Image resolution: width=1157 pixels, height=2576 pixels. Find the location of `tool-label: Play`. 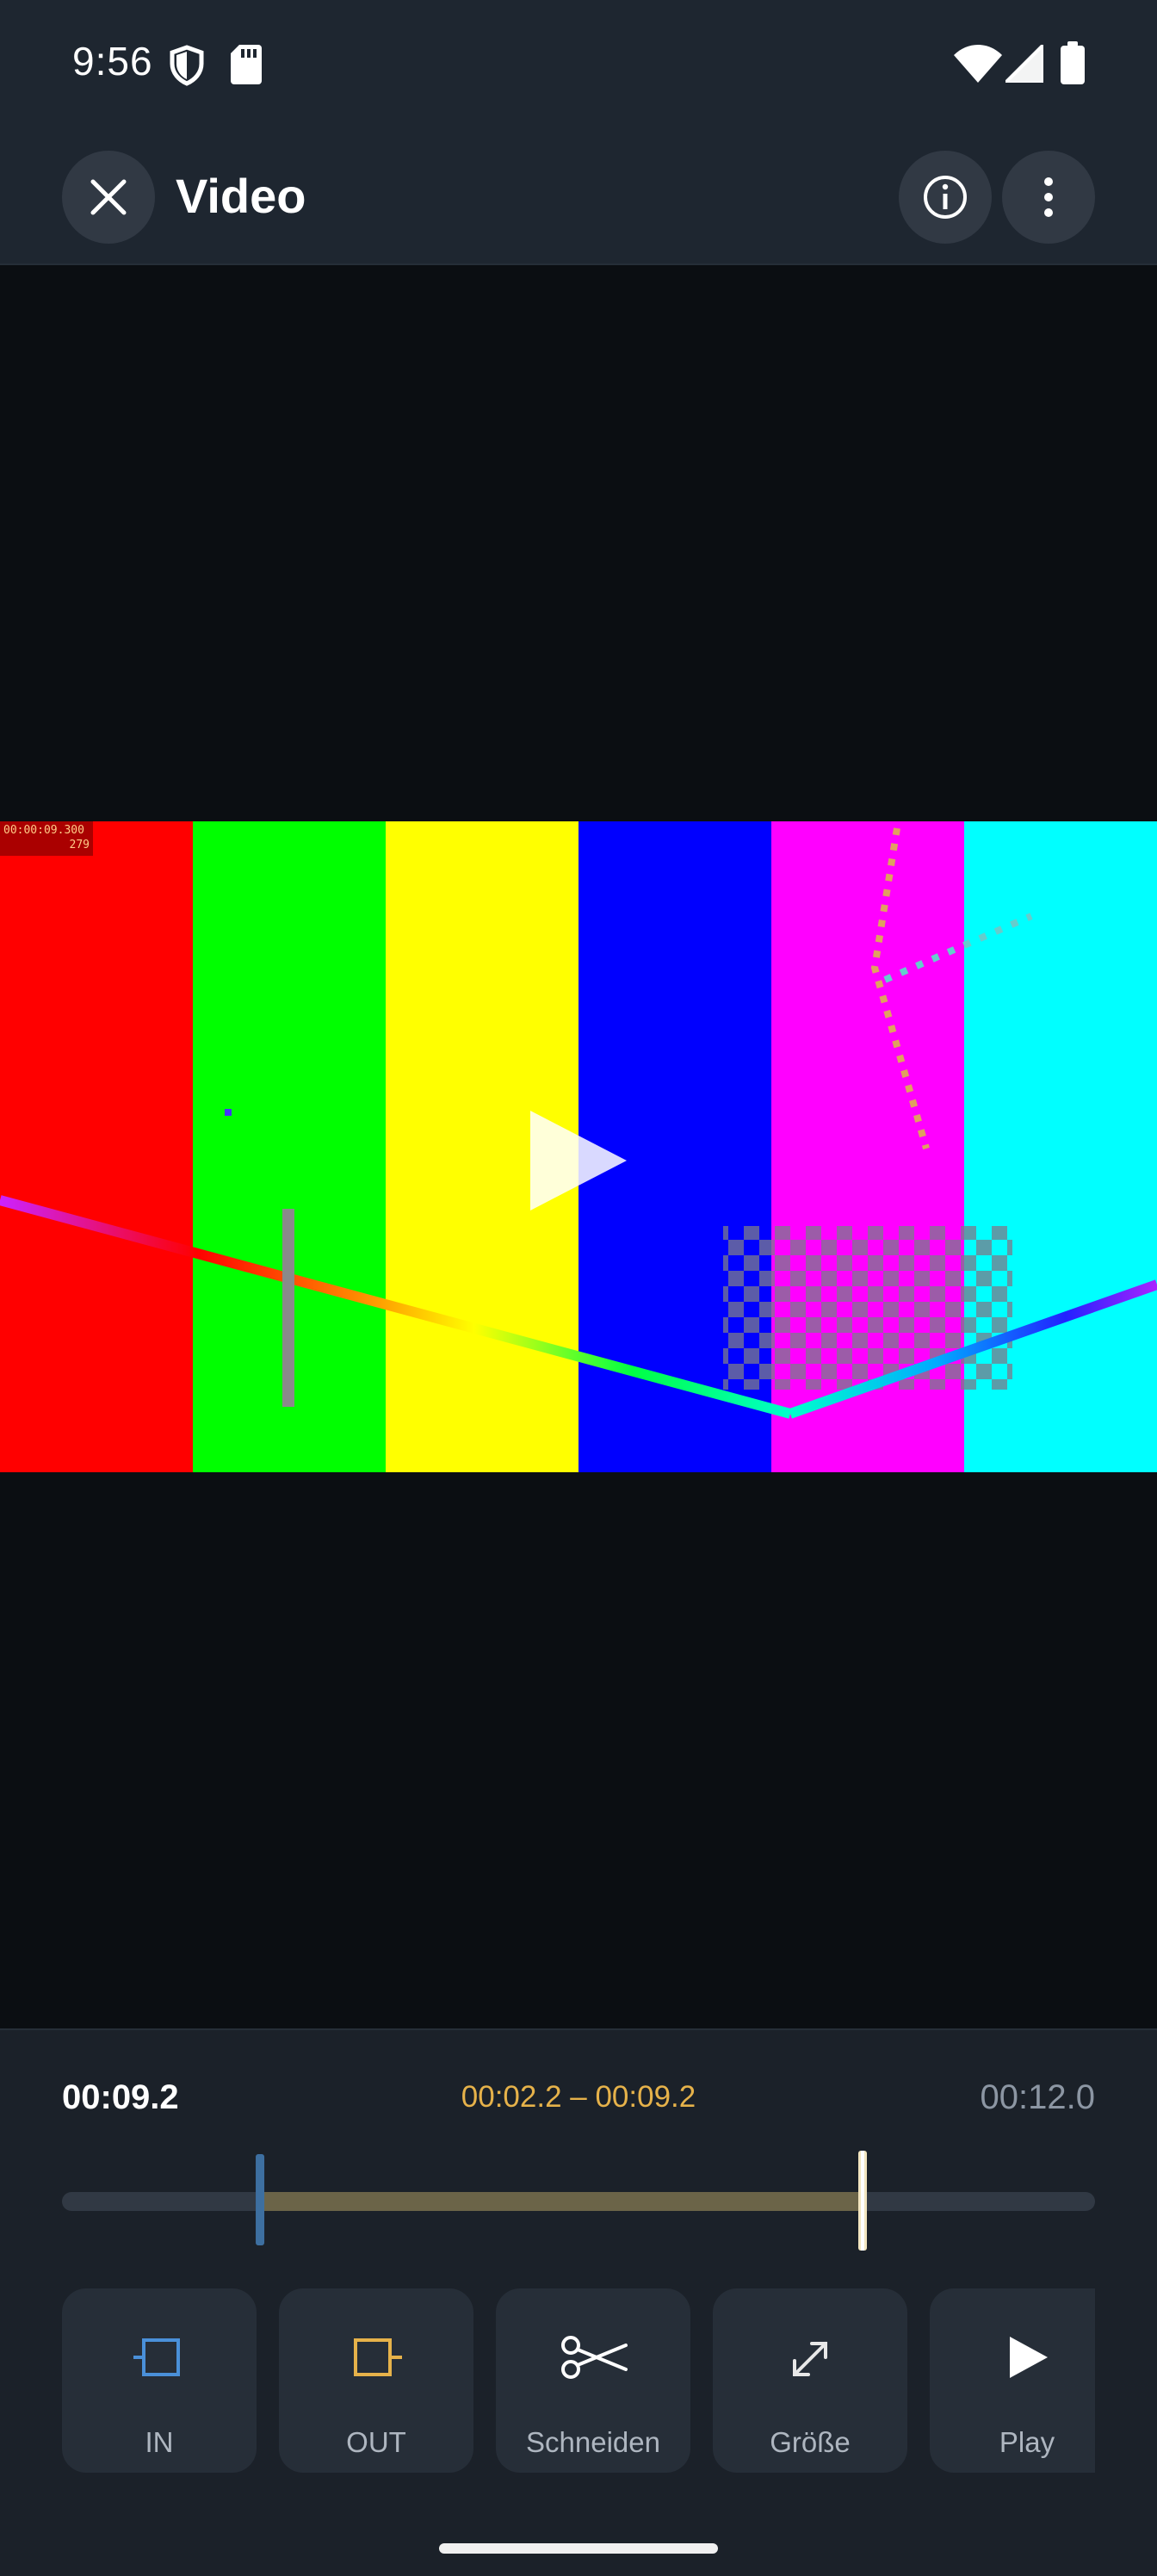

tool-label: Play is located at coordinates (1027, 2442).